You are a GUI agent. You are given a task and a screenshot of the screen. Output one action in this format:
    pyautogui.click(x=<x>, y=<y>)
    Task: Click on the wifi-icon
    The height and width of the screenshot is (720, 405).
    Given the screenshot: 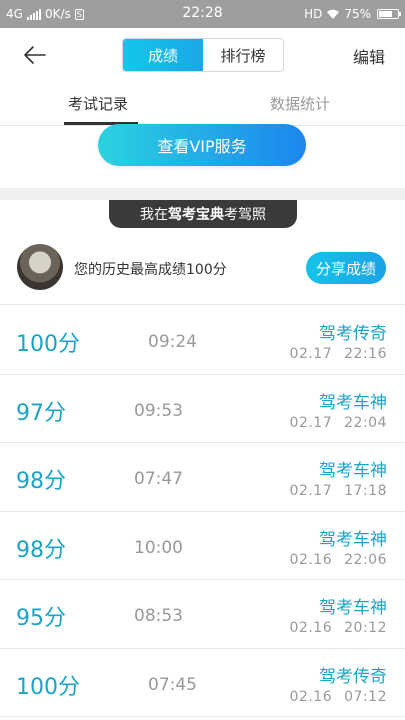 What is the action you would take?
    pyautogui.click(x=333, y=14)
    